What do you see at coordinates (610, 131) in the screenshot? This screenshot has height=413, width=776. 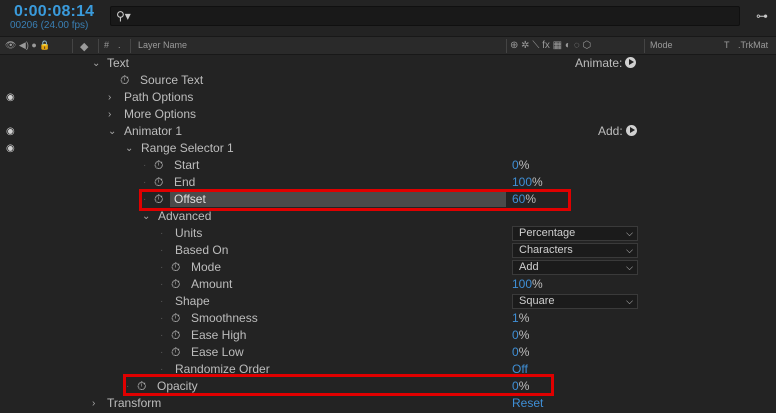 I see `add-label: Add:` at bounding box center [610, 131].